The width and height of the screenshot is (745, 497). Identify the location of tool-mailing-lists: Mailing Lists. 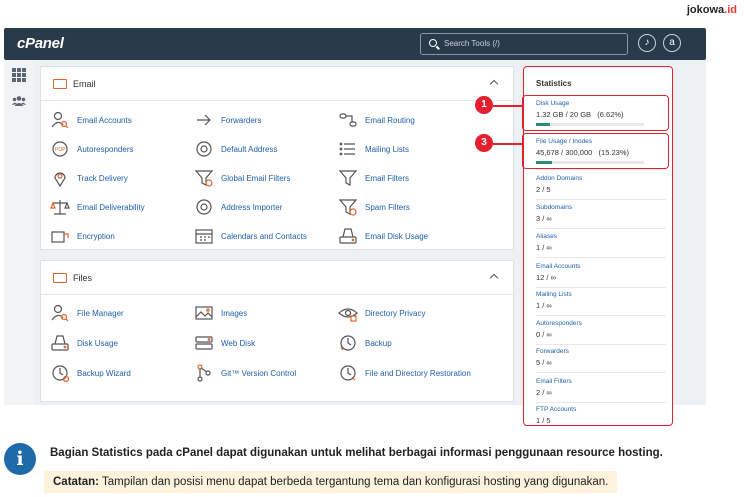
(373, 149).